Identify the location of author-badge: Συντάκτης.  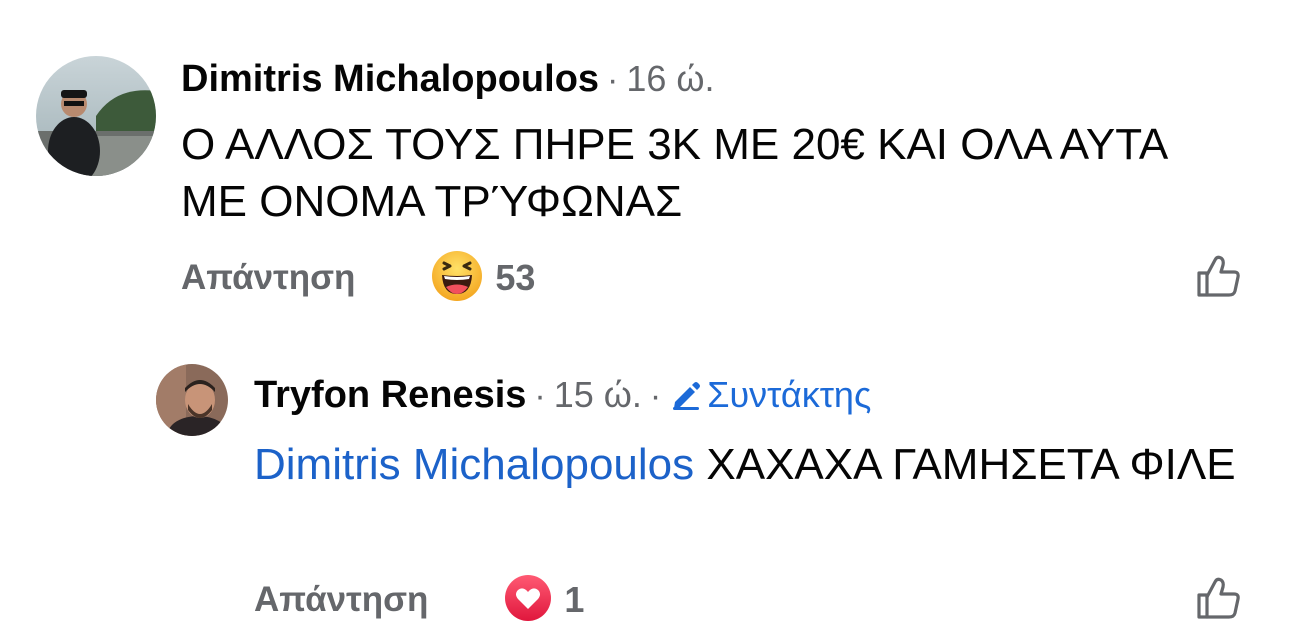
(770, 395).